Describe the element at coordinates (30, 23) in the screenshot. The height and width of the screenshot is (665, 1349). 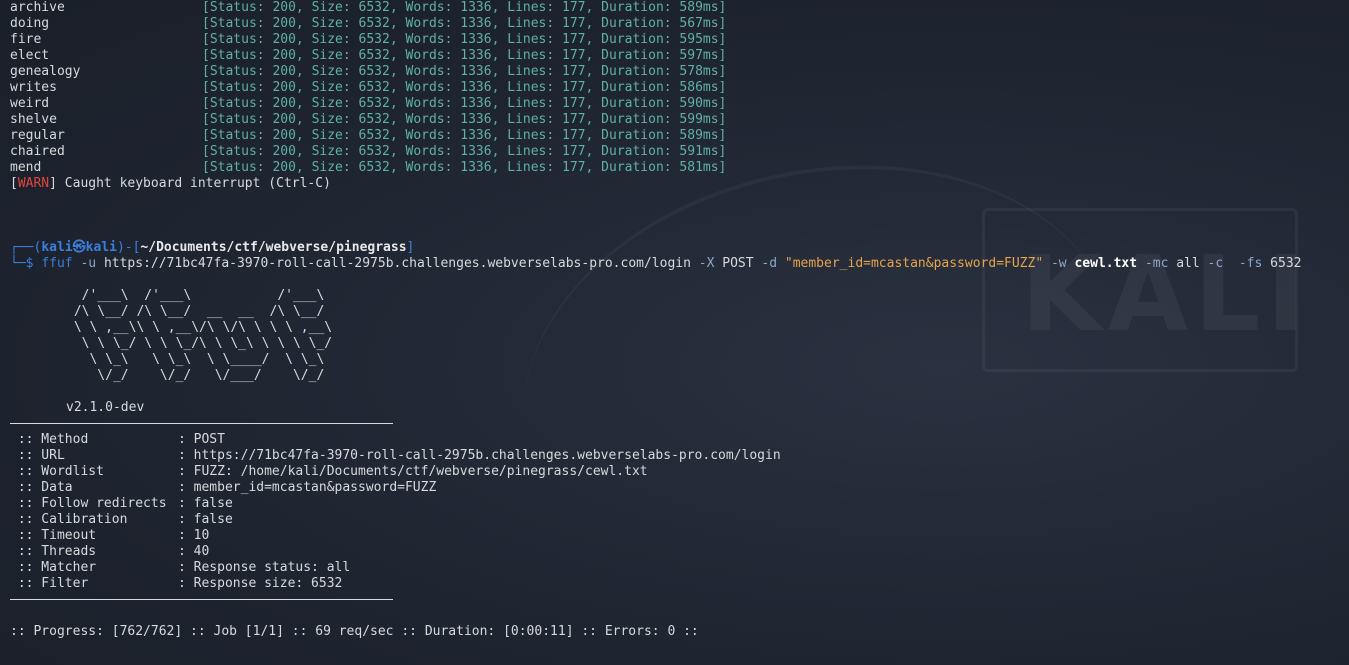
I see `result-word: doing` at that location.